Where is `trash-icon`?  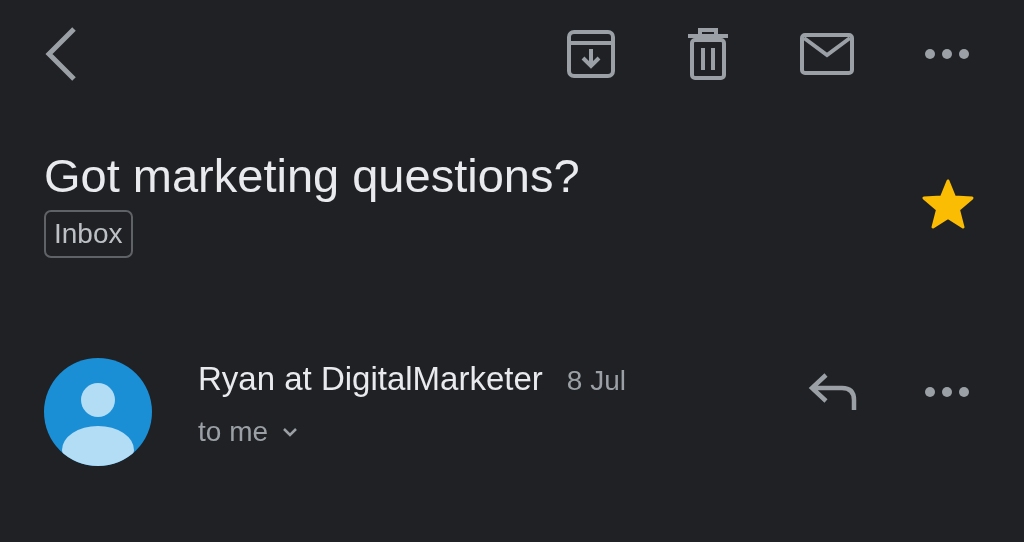
trash-icon is located at coordinates (708, 54).